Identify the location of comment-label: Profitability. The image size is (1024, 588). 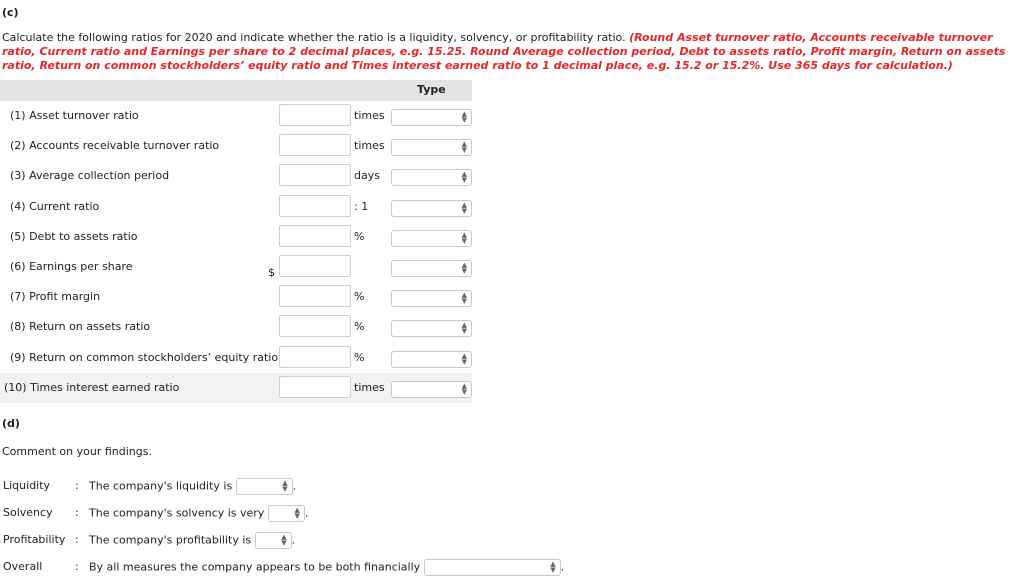
(34, 539).